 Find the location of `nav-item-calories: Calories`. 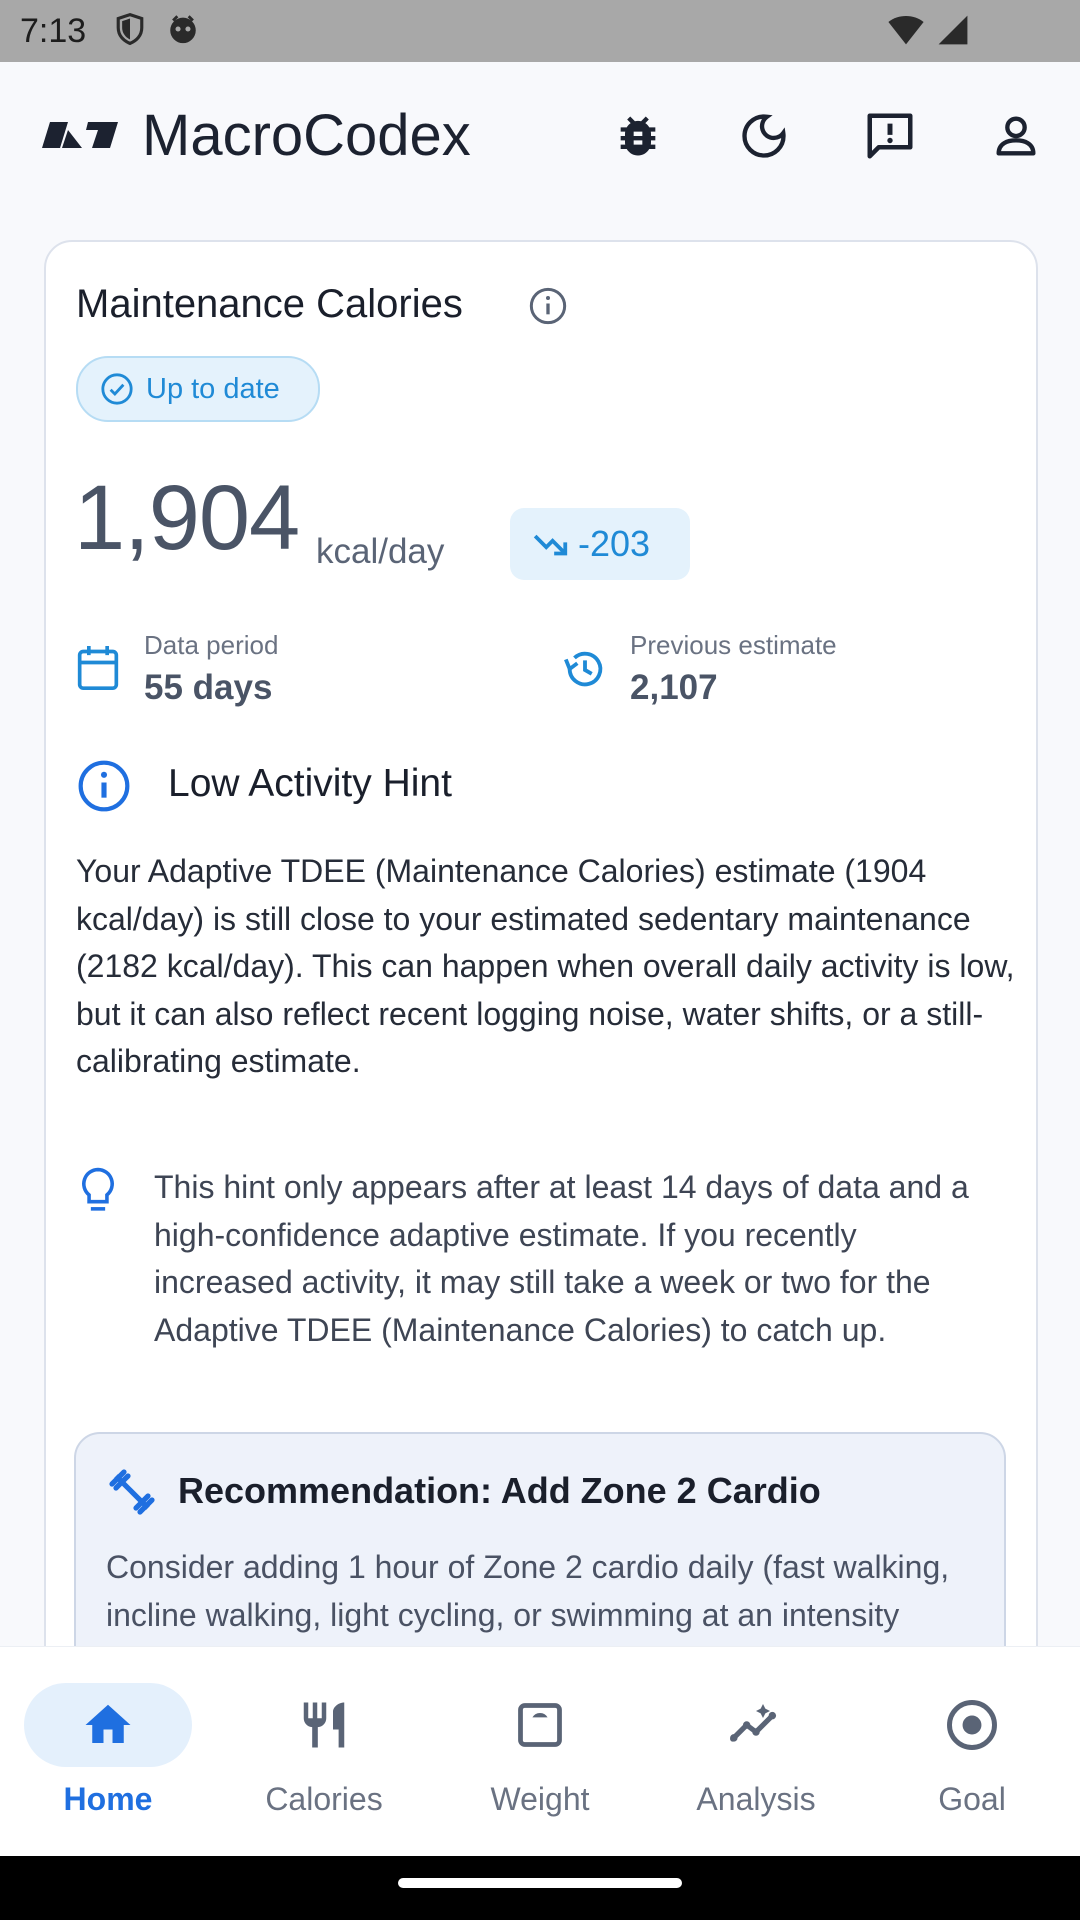

nav-item-calories: Calories is located at coordinates (324, 1752).